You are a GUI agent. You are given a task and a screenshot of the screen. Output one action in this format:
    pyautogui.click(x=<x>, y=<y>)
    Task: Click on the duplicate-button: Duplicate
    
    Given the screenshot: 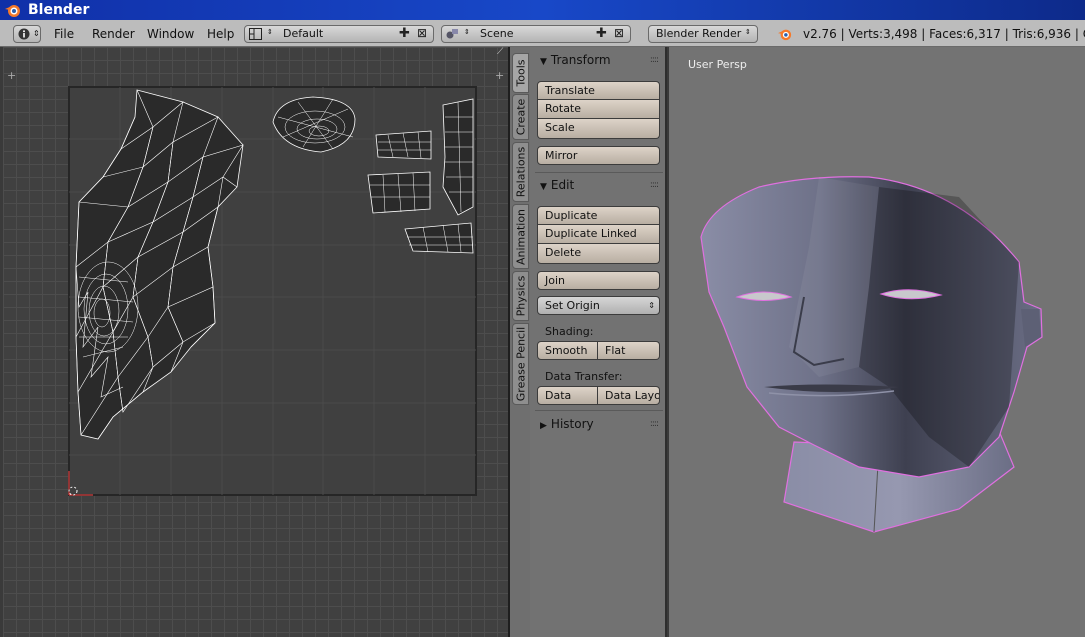 What is the action you would take?
    pyautogui.click(x=598, y=215)
    